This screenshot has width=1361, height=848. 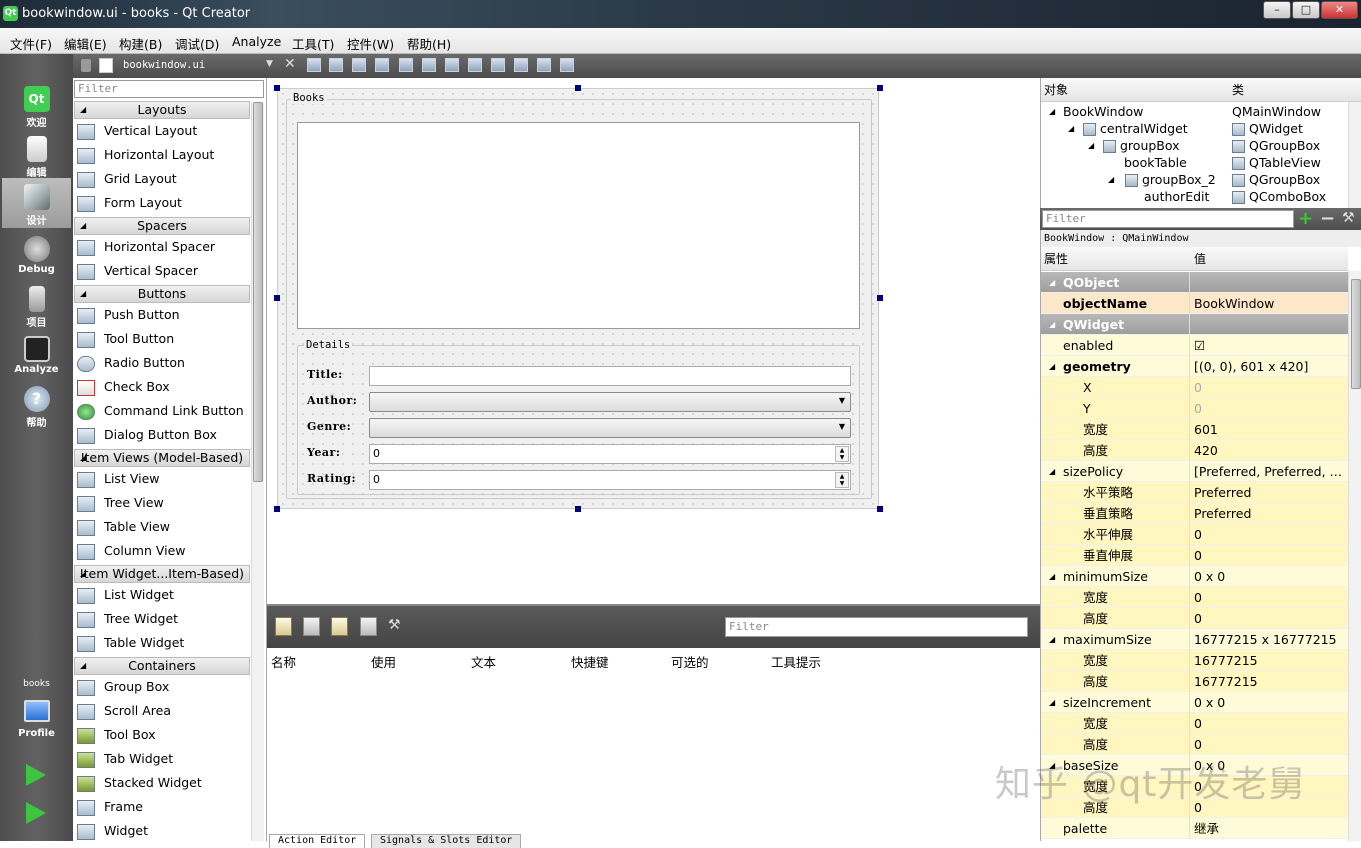 What do you see at coordinates (429, 43) in the screenshot?
I see `menu-help: 帮助(H)` at bounding box center [429, 43].